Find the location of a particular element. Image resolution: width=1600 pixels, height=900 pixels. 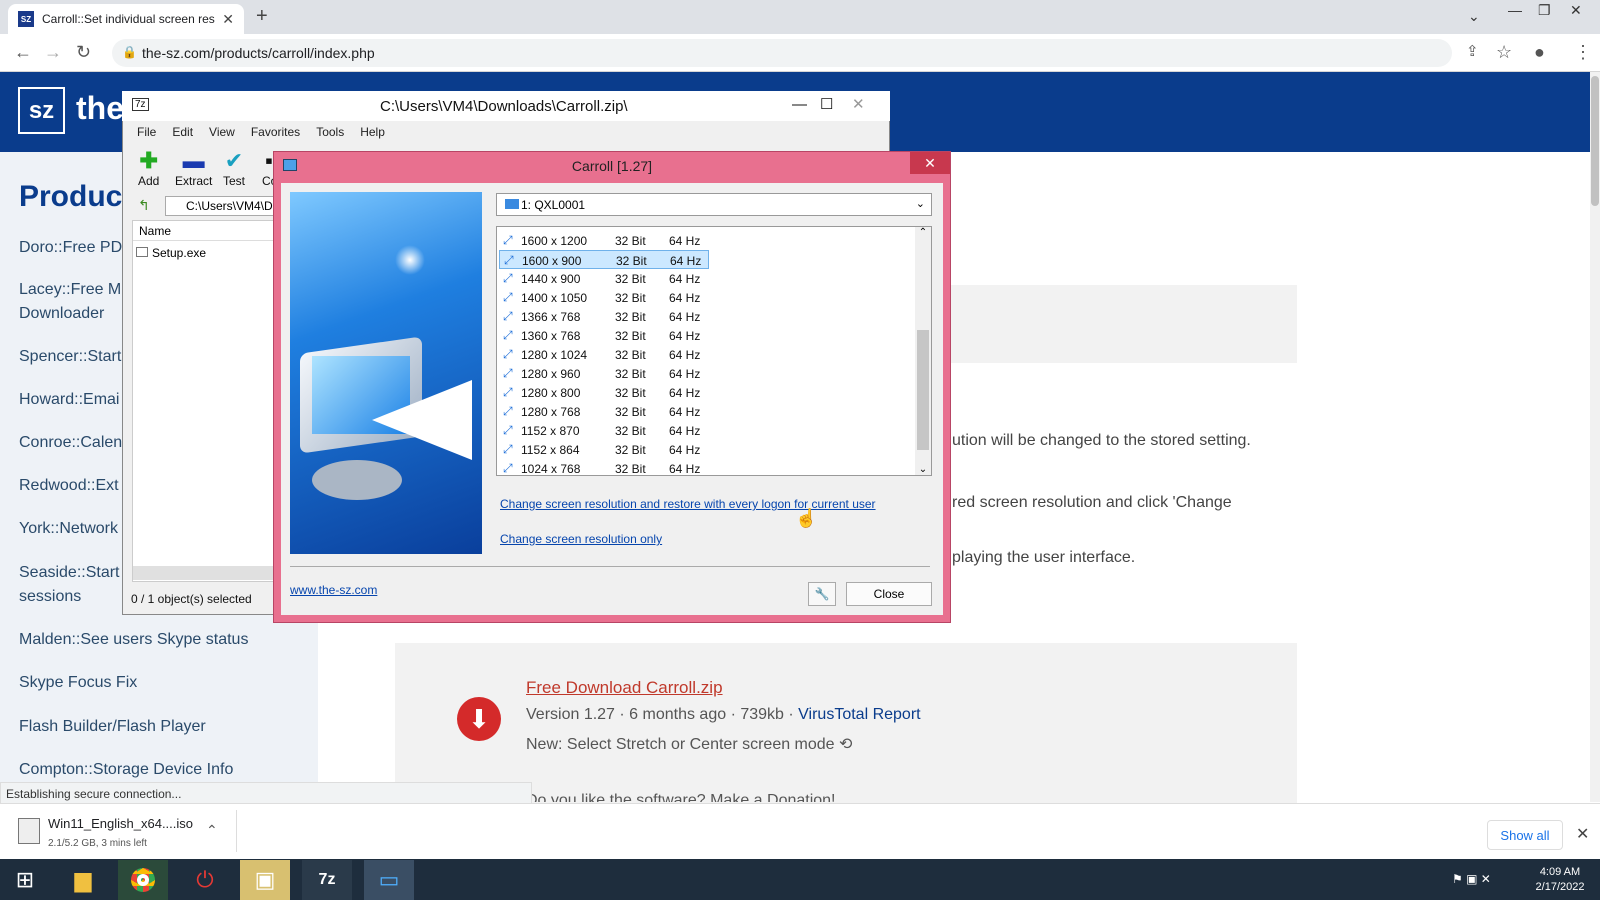

resolution-row: ⤢ 1600 x 900 32 Bit 64 Hz is located at coordinates (604, 259).